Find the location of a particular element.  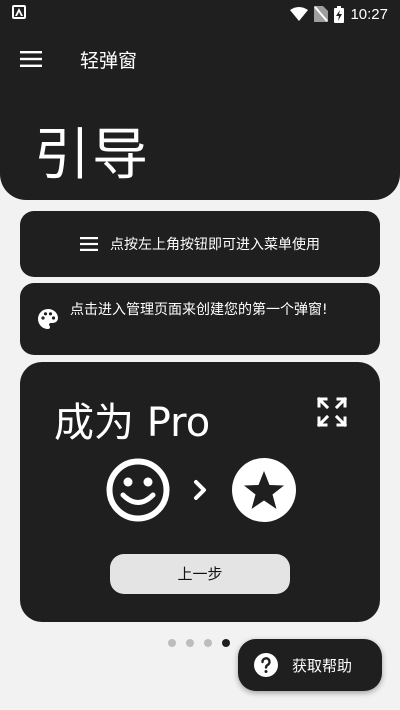

smiley-icon is located at coordinates (138, 490).